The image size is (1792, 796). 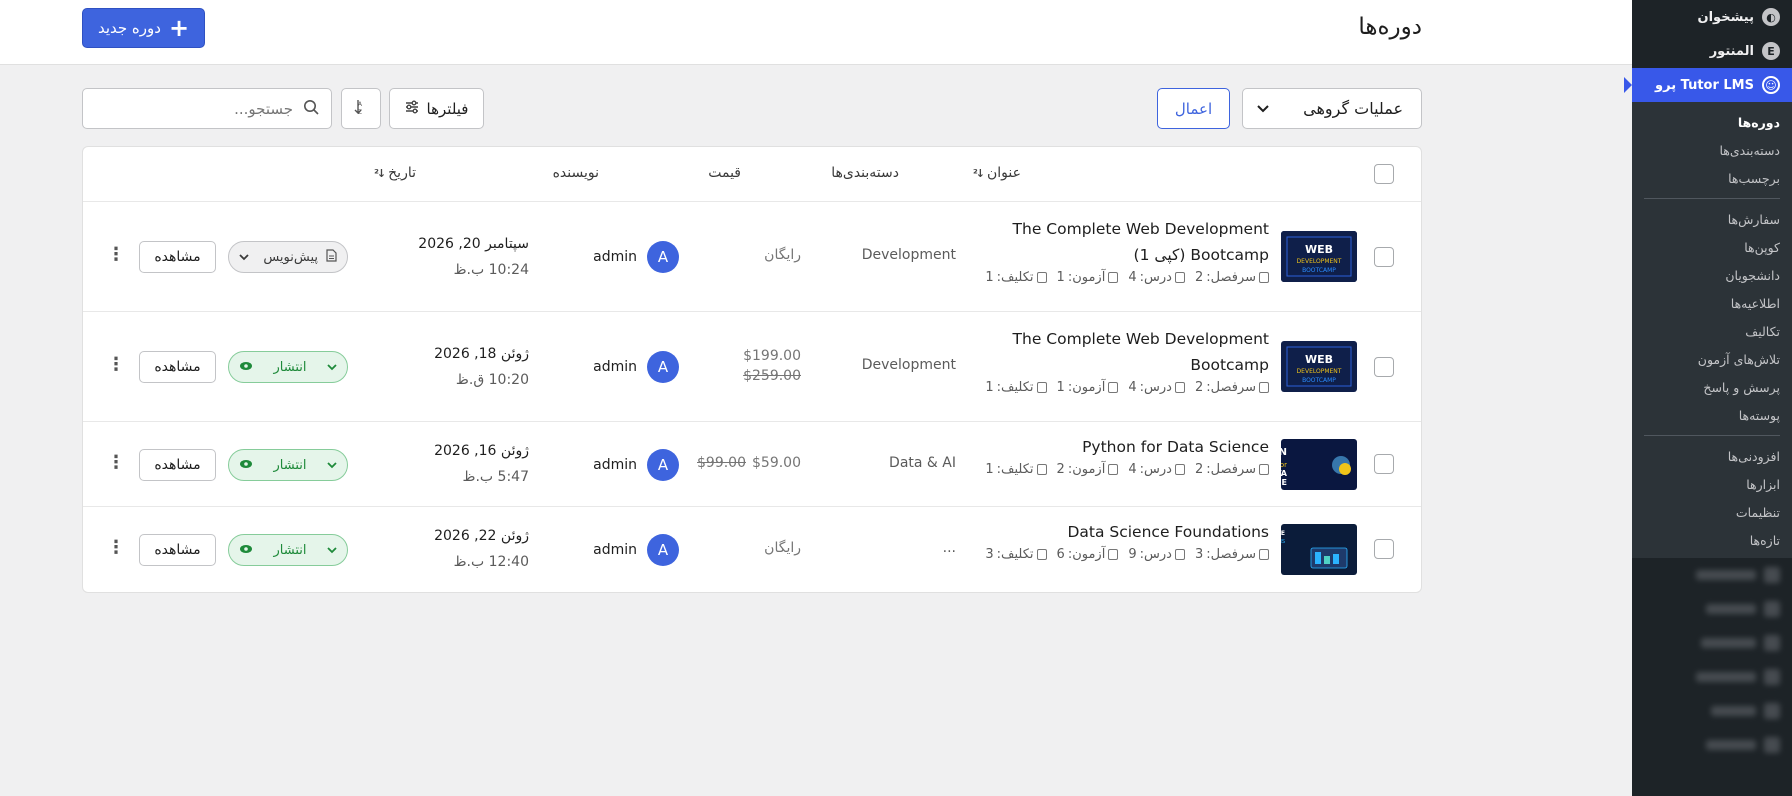 What do you see at coordinates (481, 464) in the screenshot?
I see `course-date: ژوئن 16, 2026 5:47 ب.ظ` at bounding box center [481, 464].